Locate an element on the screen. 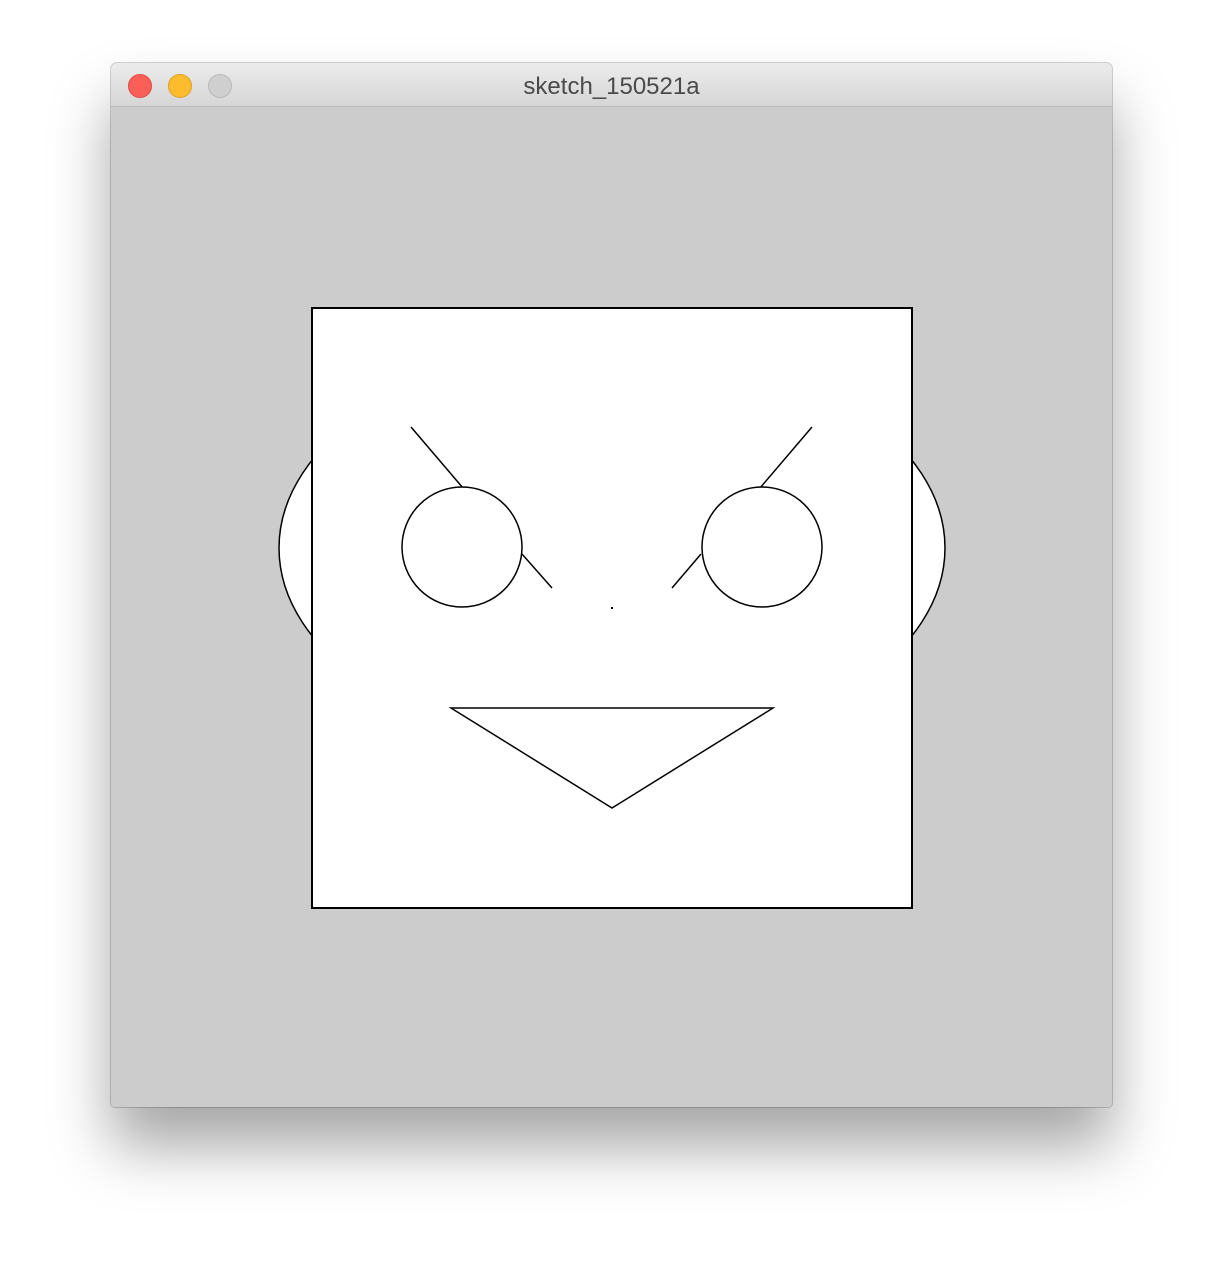 This screenshot has height=1268, width=1224. right-eye is located at coordinates (762, 547).